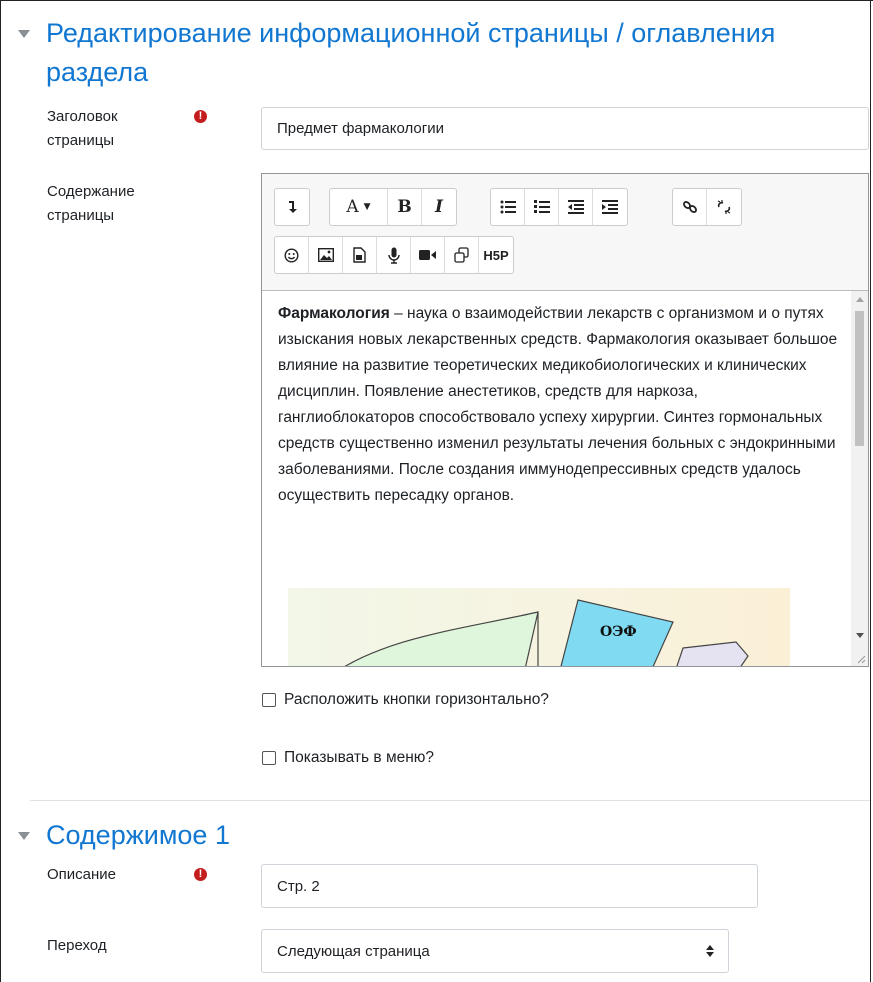  What do you see at coordinates (82, 874) in the screenshot?
I see `description-label: Описание` at bounding box center [82, 874].